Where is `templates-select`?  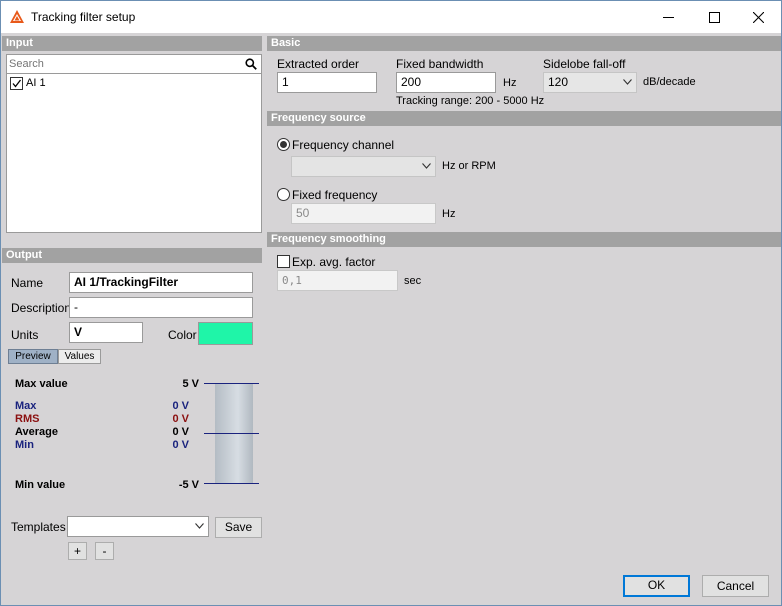 templates-select is located at coordinates (138, 526).